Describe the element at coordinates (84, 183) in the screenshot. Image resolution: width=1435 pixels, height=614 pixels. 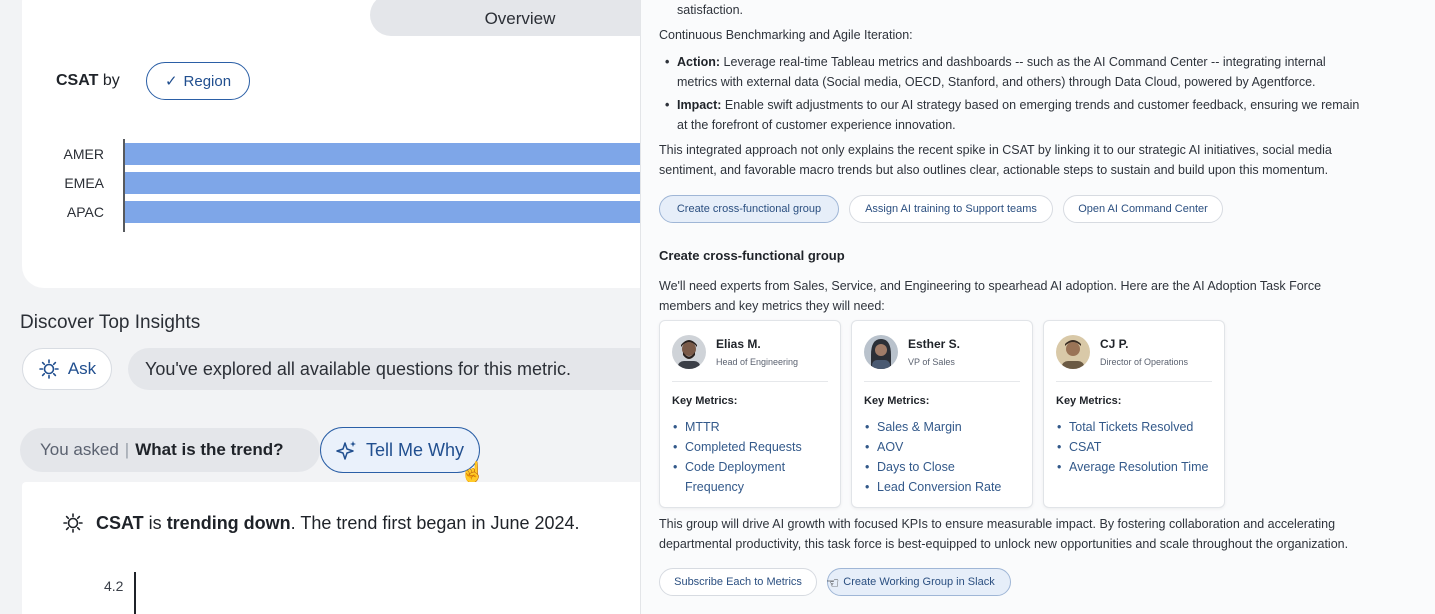
I see `bar-label-emea: EMEA` at that location.